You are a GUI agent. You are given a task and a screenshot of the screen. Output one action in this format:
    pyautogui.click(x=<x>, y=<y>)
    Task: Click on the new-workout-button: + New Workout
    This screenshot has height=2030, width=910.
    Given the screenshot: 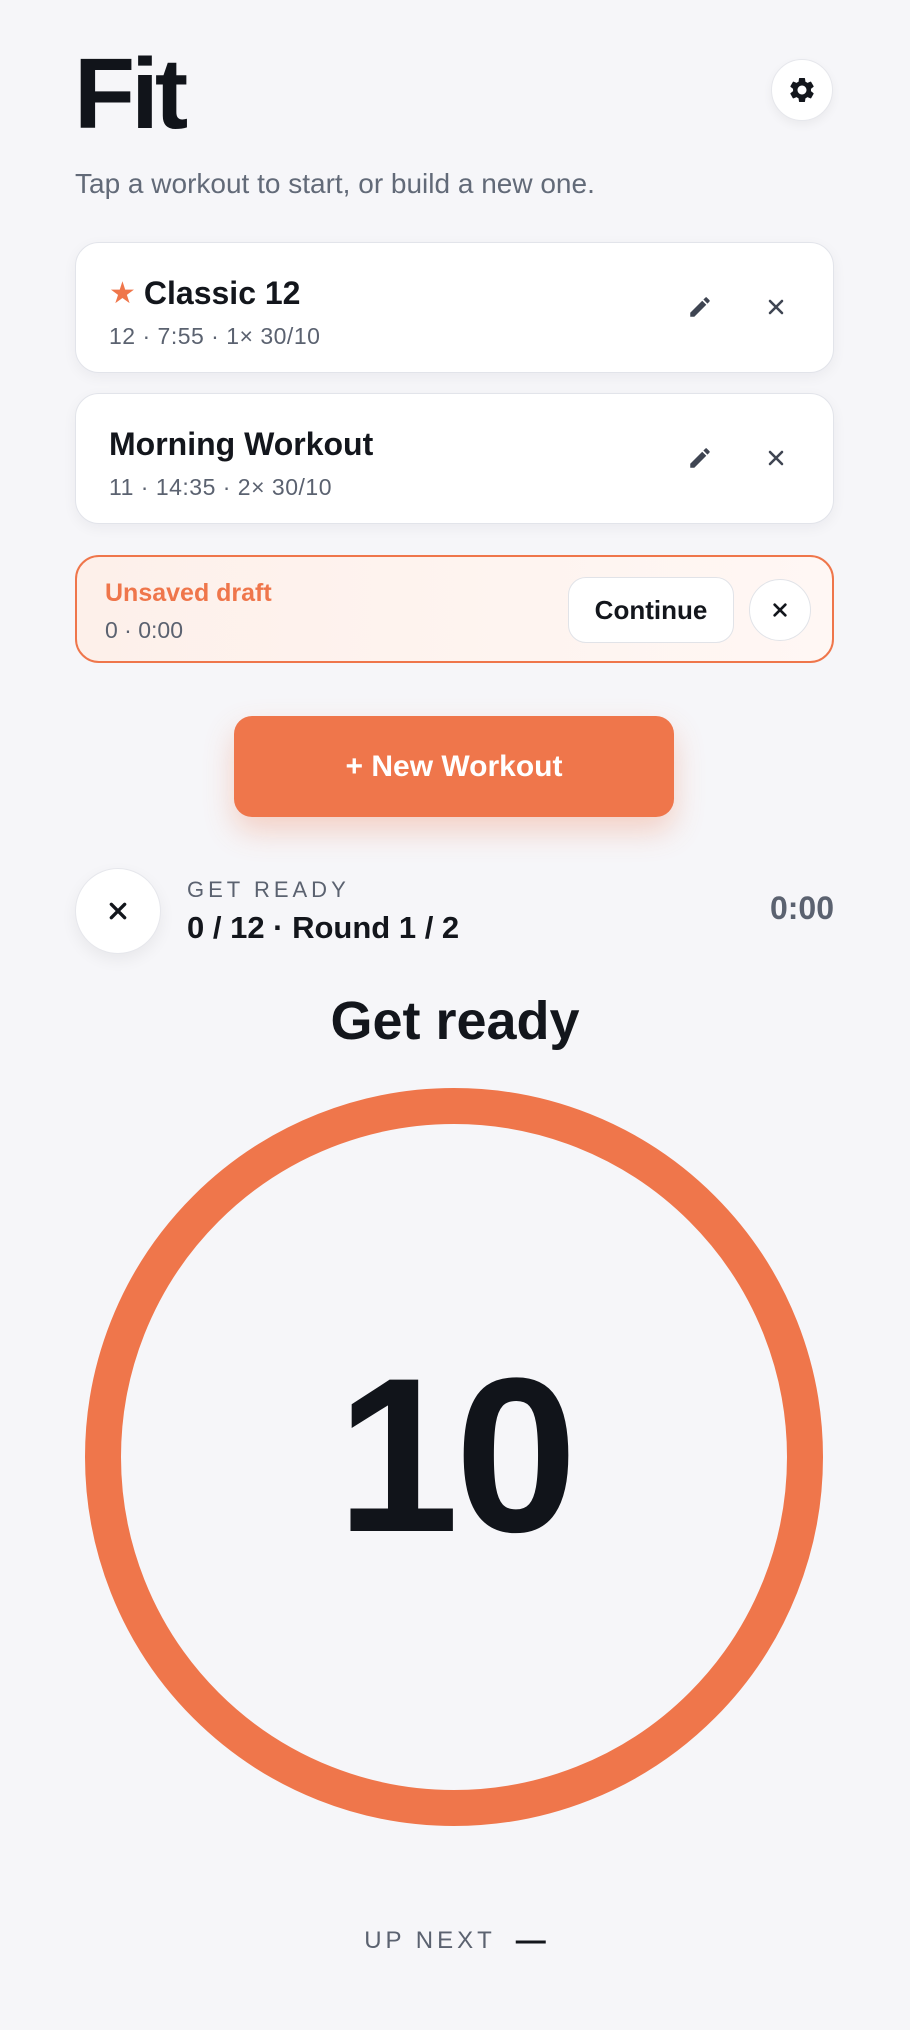 What is the action you would take?
    pyautogui.click(x=454, y=766)
    